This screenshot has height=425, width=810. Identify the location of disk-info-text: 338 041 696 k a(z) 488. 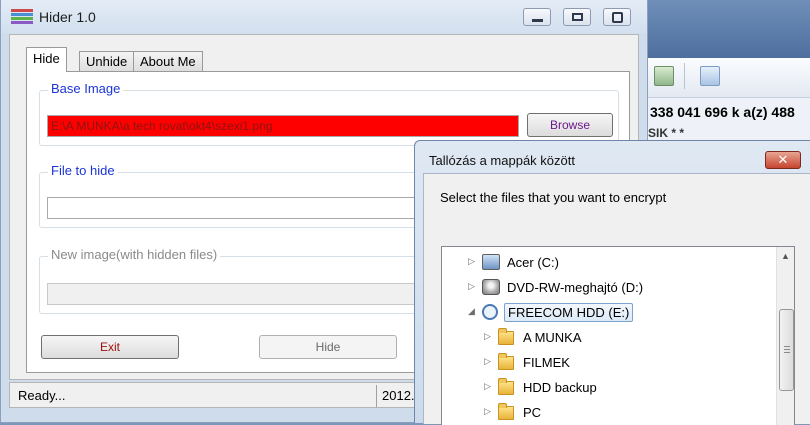
(722, 112).